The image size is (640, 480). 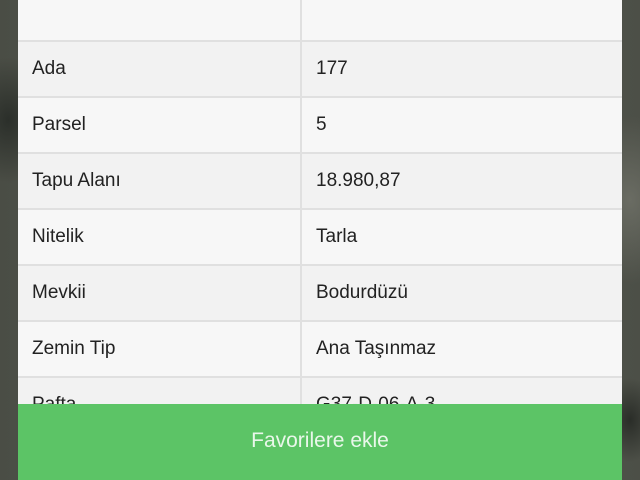 I want to click on row-label: Tapu Alanı, so click(x=160, y=181).